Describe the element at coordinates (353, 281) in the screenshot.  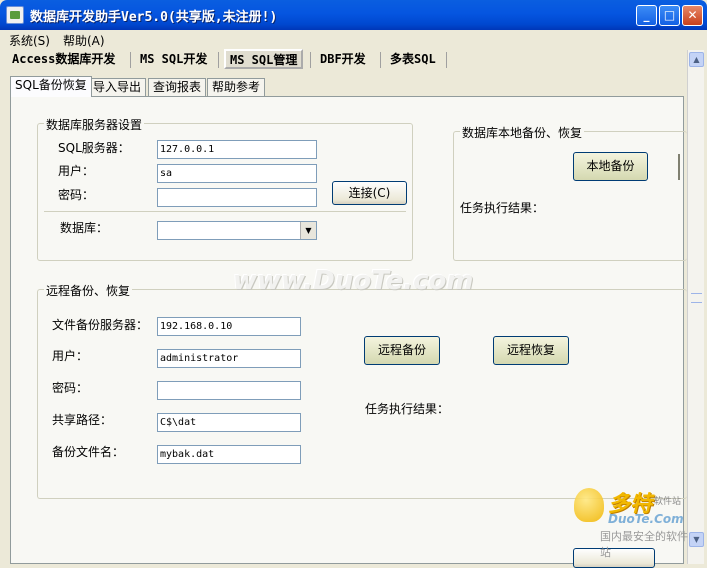
I see `watermark-text: www.DuoTe.com` at that location.